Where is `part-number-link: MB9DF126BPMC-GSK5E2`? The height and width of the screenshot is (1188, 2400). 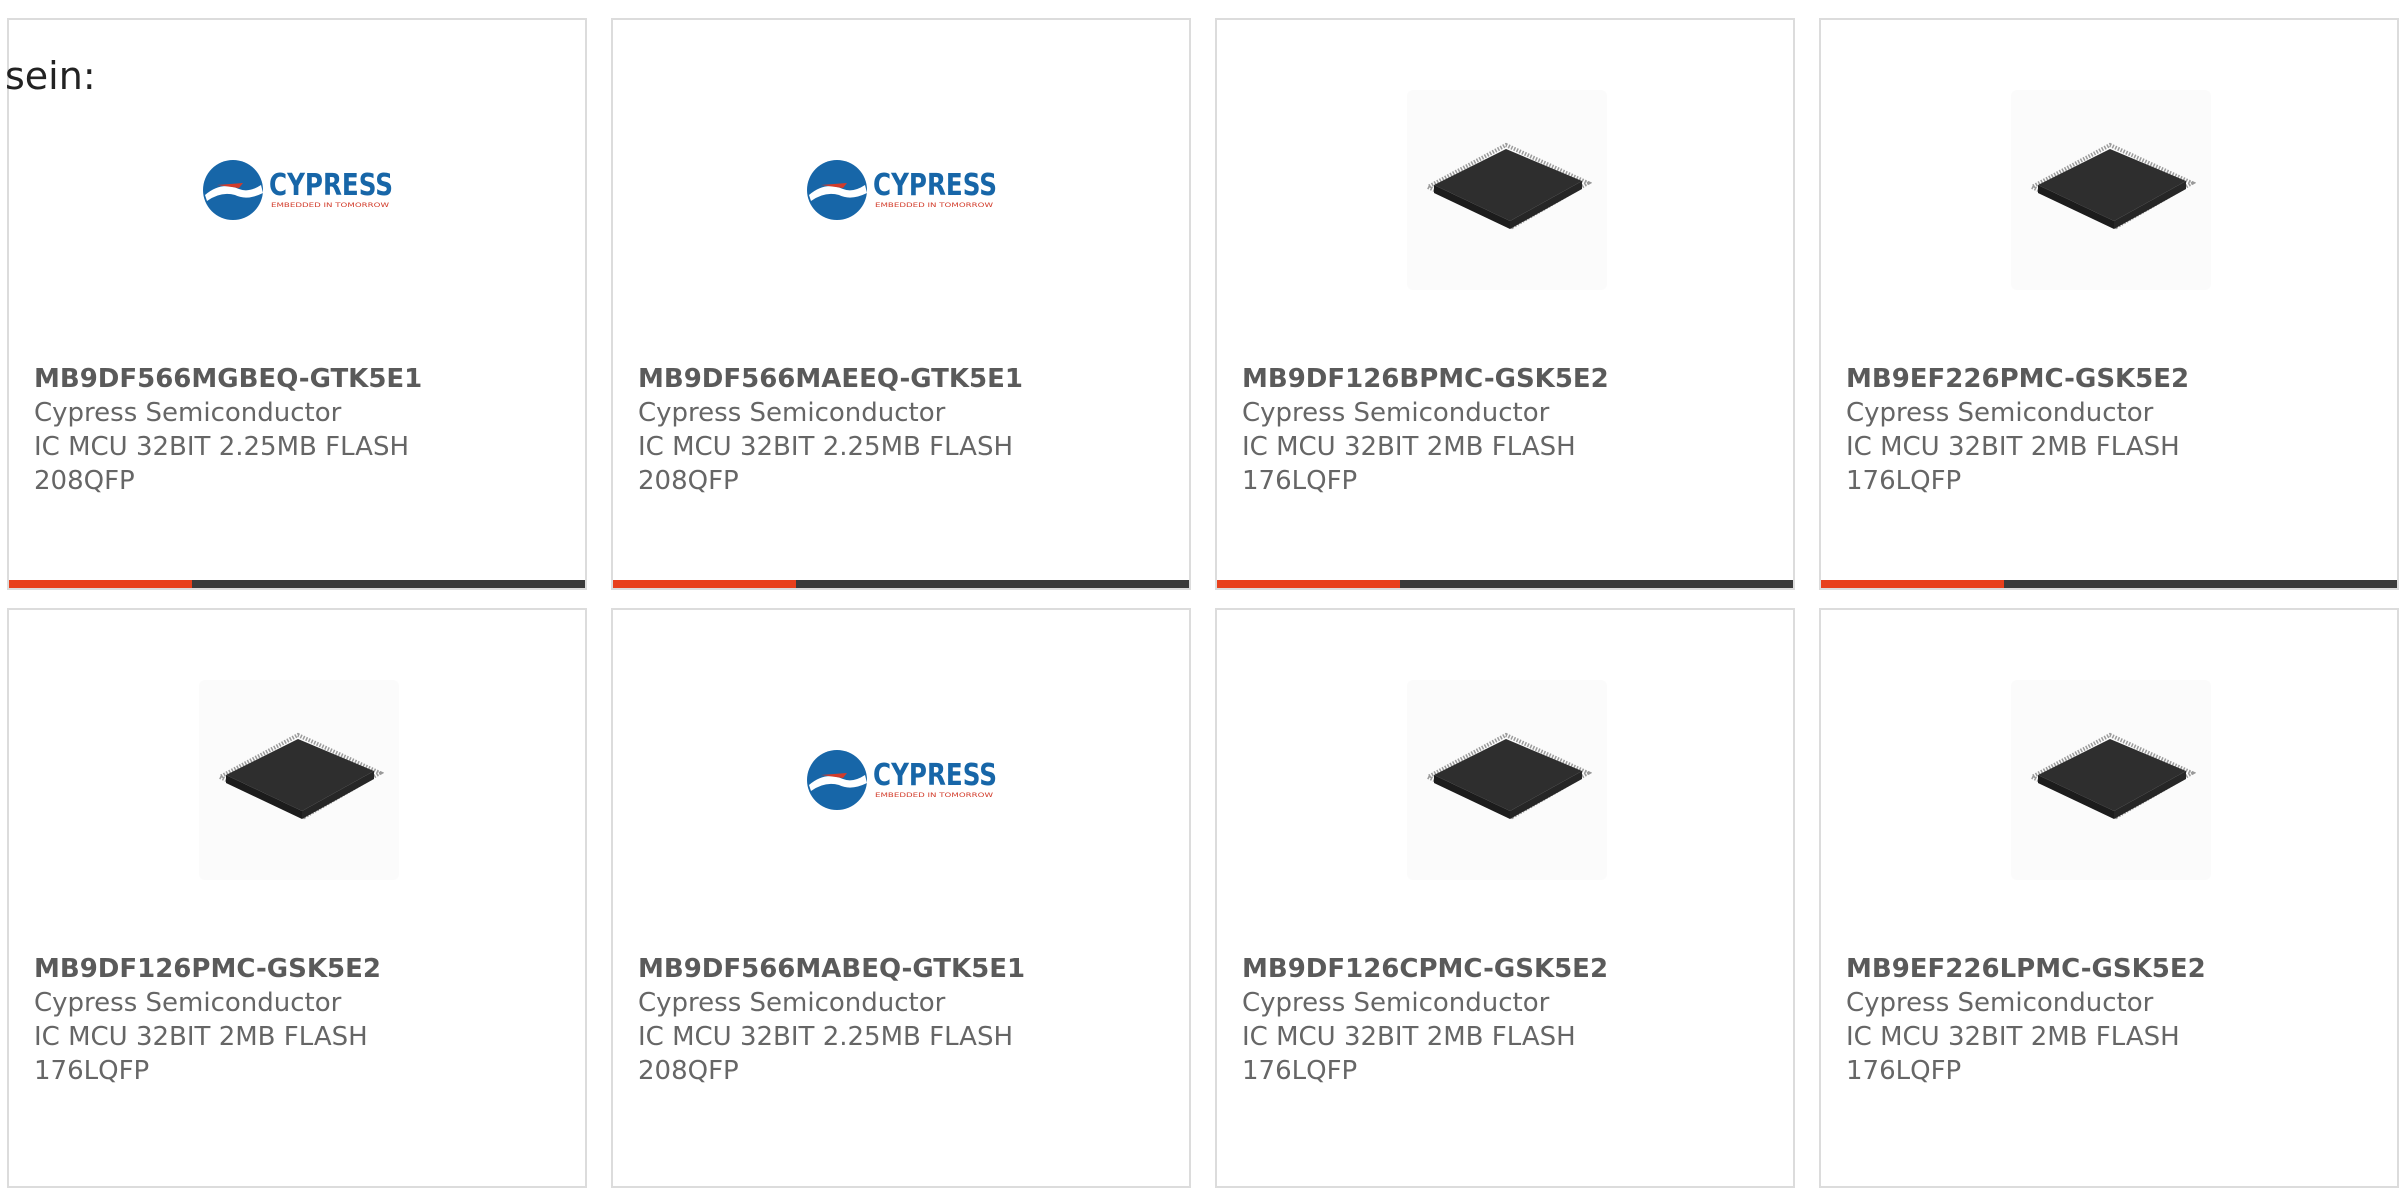 part-number-link: MB9DF126BPMC-GSK5E2 is located at coordinates (1502, 379).